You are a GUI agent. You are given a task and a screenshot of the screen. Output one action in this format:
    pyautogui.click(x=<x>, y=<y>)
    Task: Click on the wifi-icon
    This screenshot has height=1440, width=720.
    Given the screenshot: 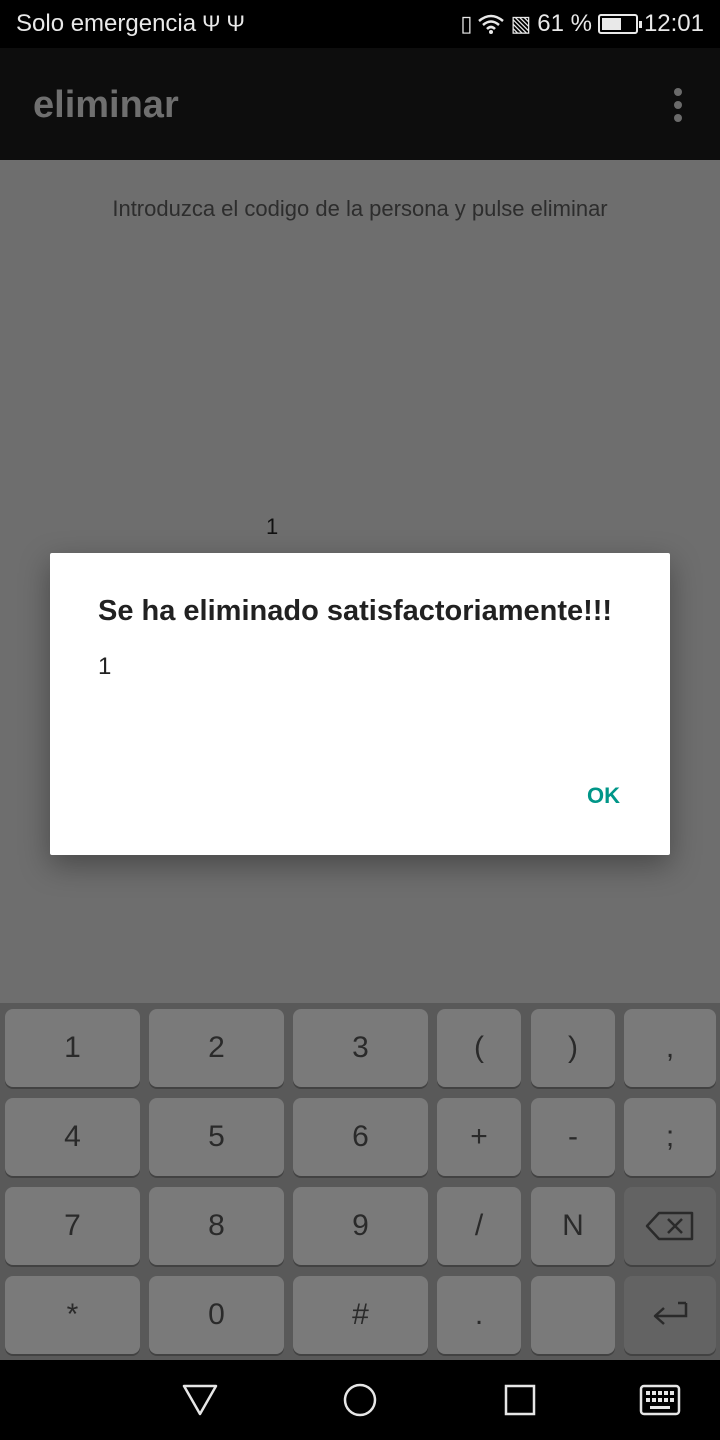 What is the action you would take?
    pyautogui.click(x=491, y=24)
    